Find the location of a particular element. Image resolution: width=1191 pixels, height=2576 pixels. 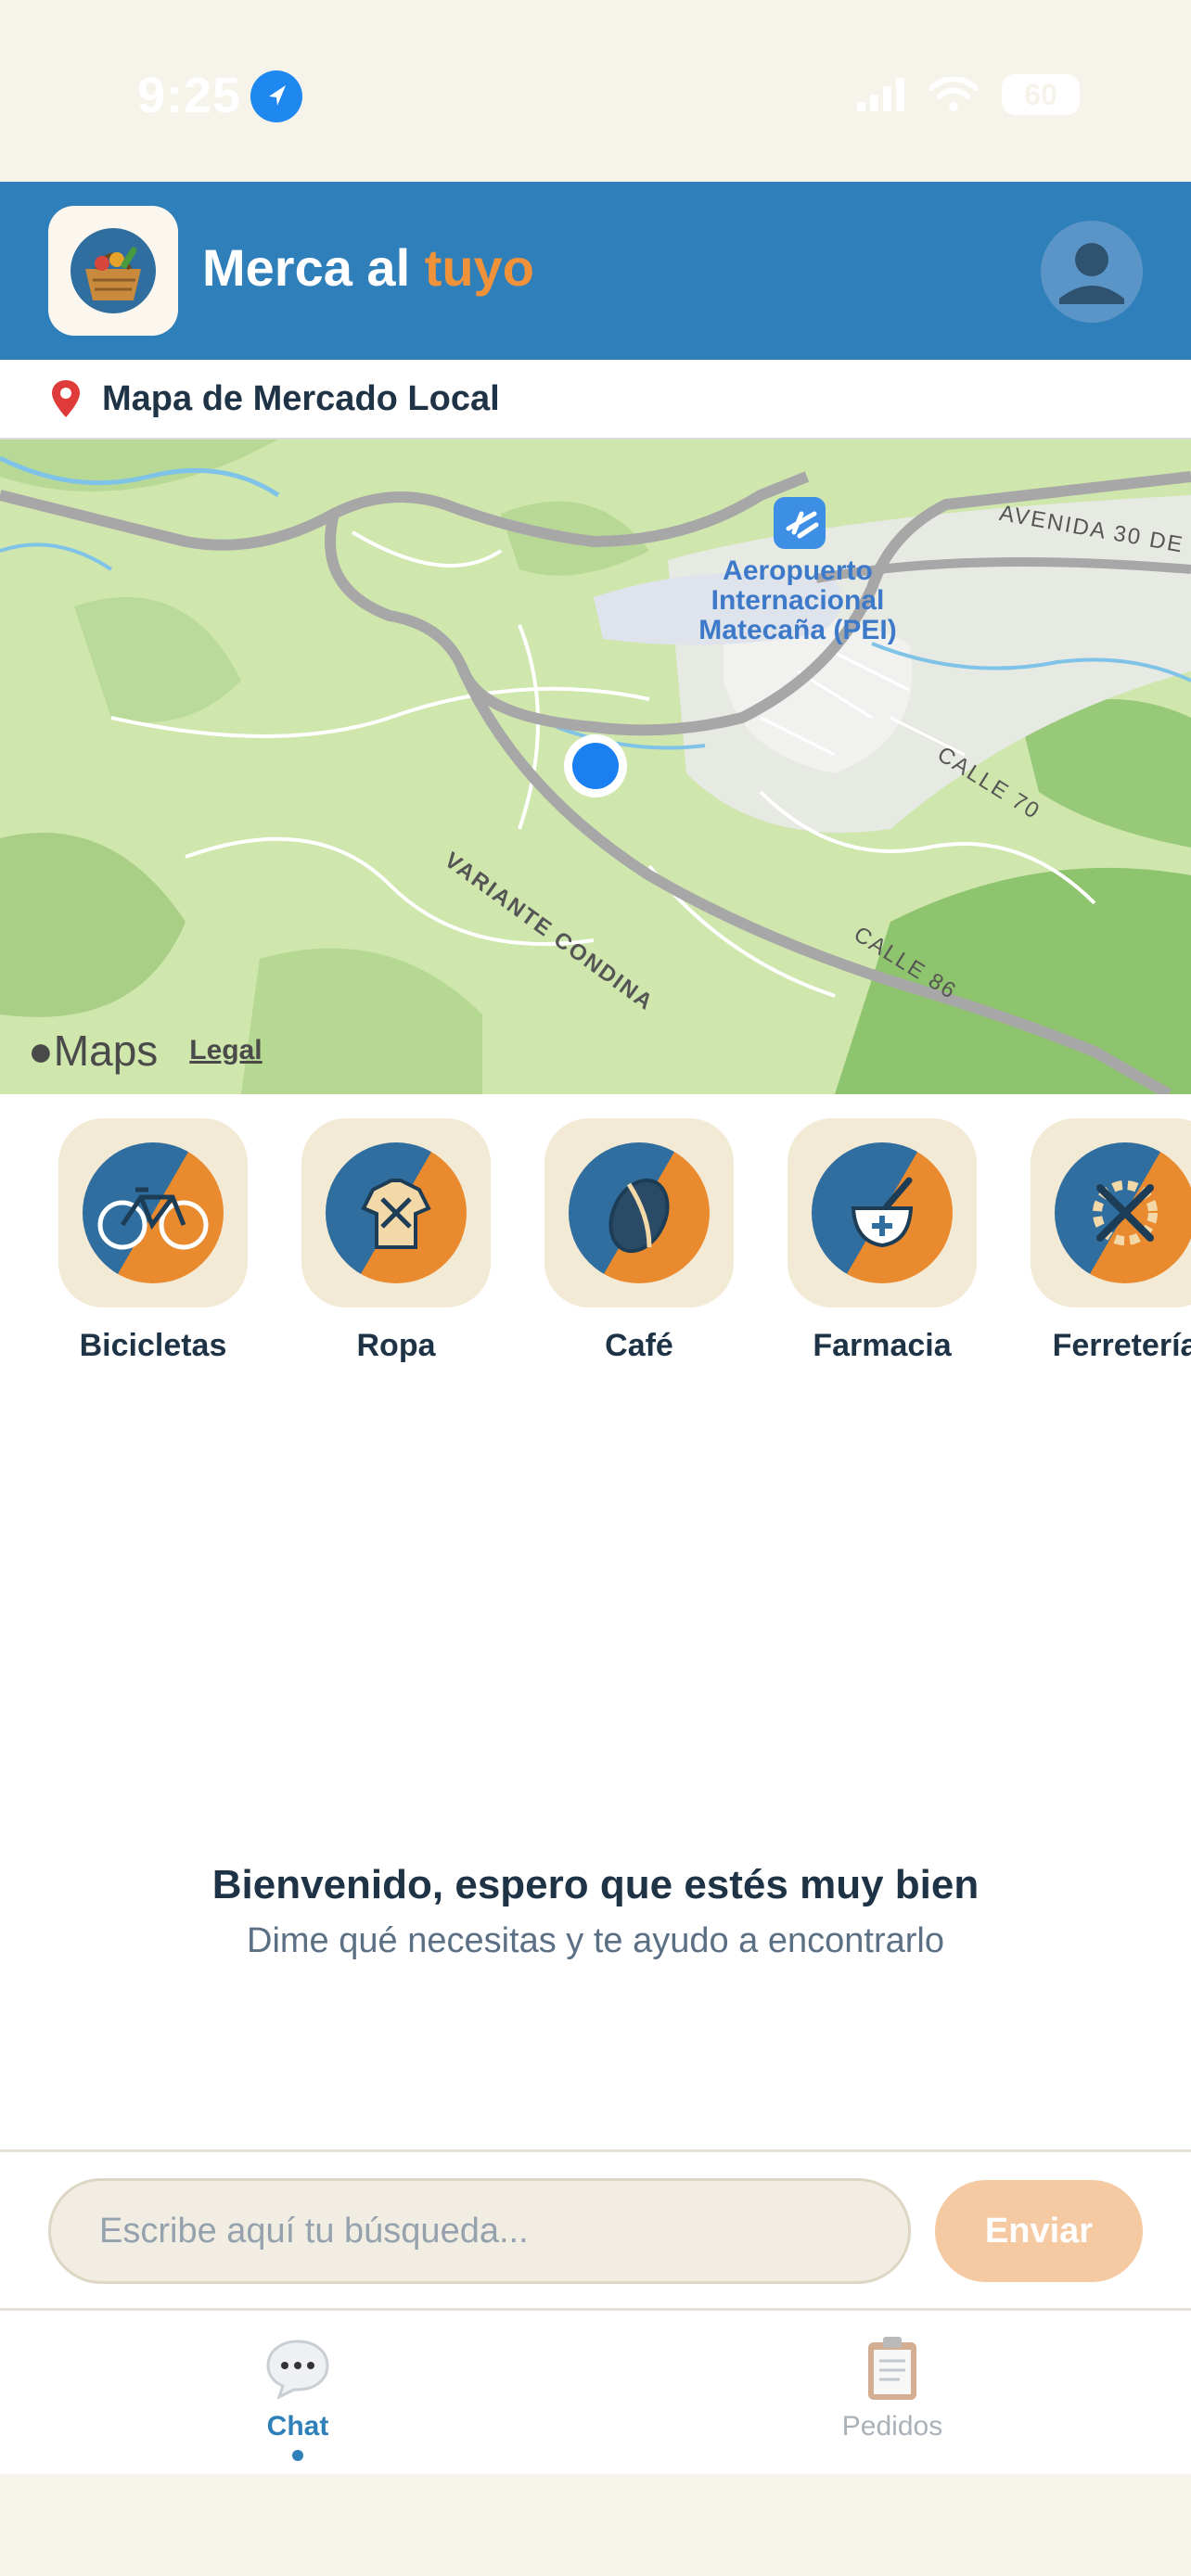

bicycle-icon is located at coordinates (153, 1212).